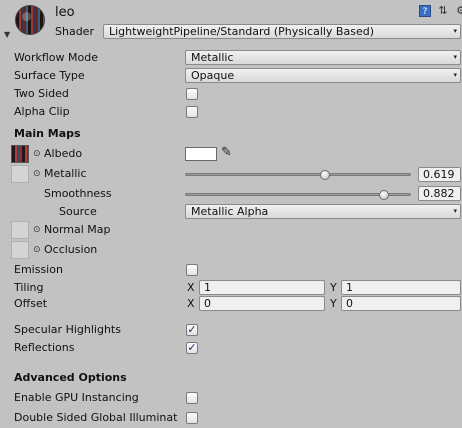 This screenshot has height=428, width=462. I want to click on help-book-icon: ?, so click(425, 11).